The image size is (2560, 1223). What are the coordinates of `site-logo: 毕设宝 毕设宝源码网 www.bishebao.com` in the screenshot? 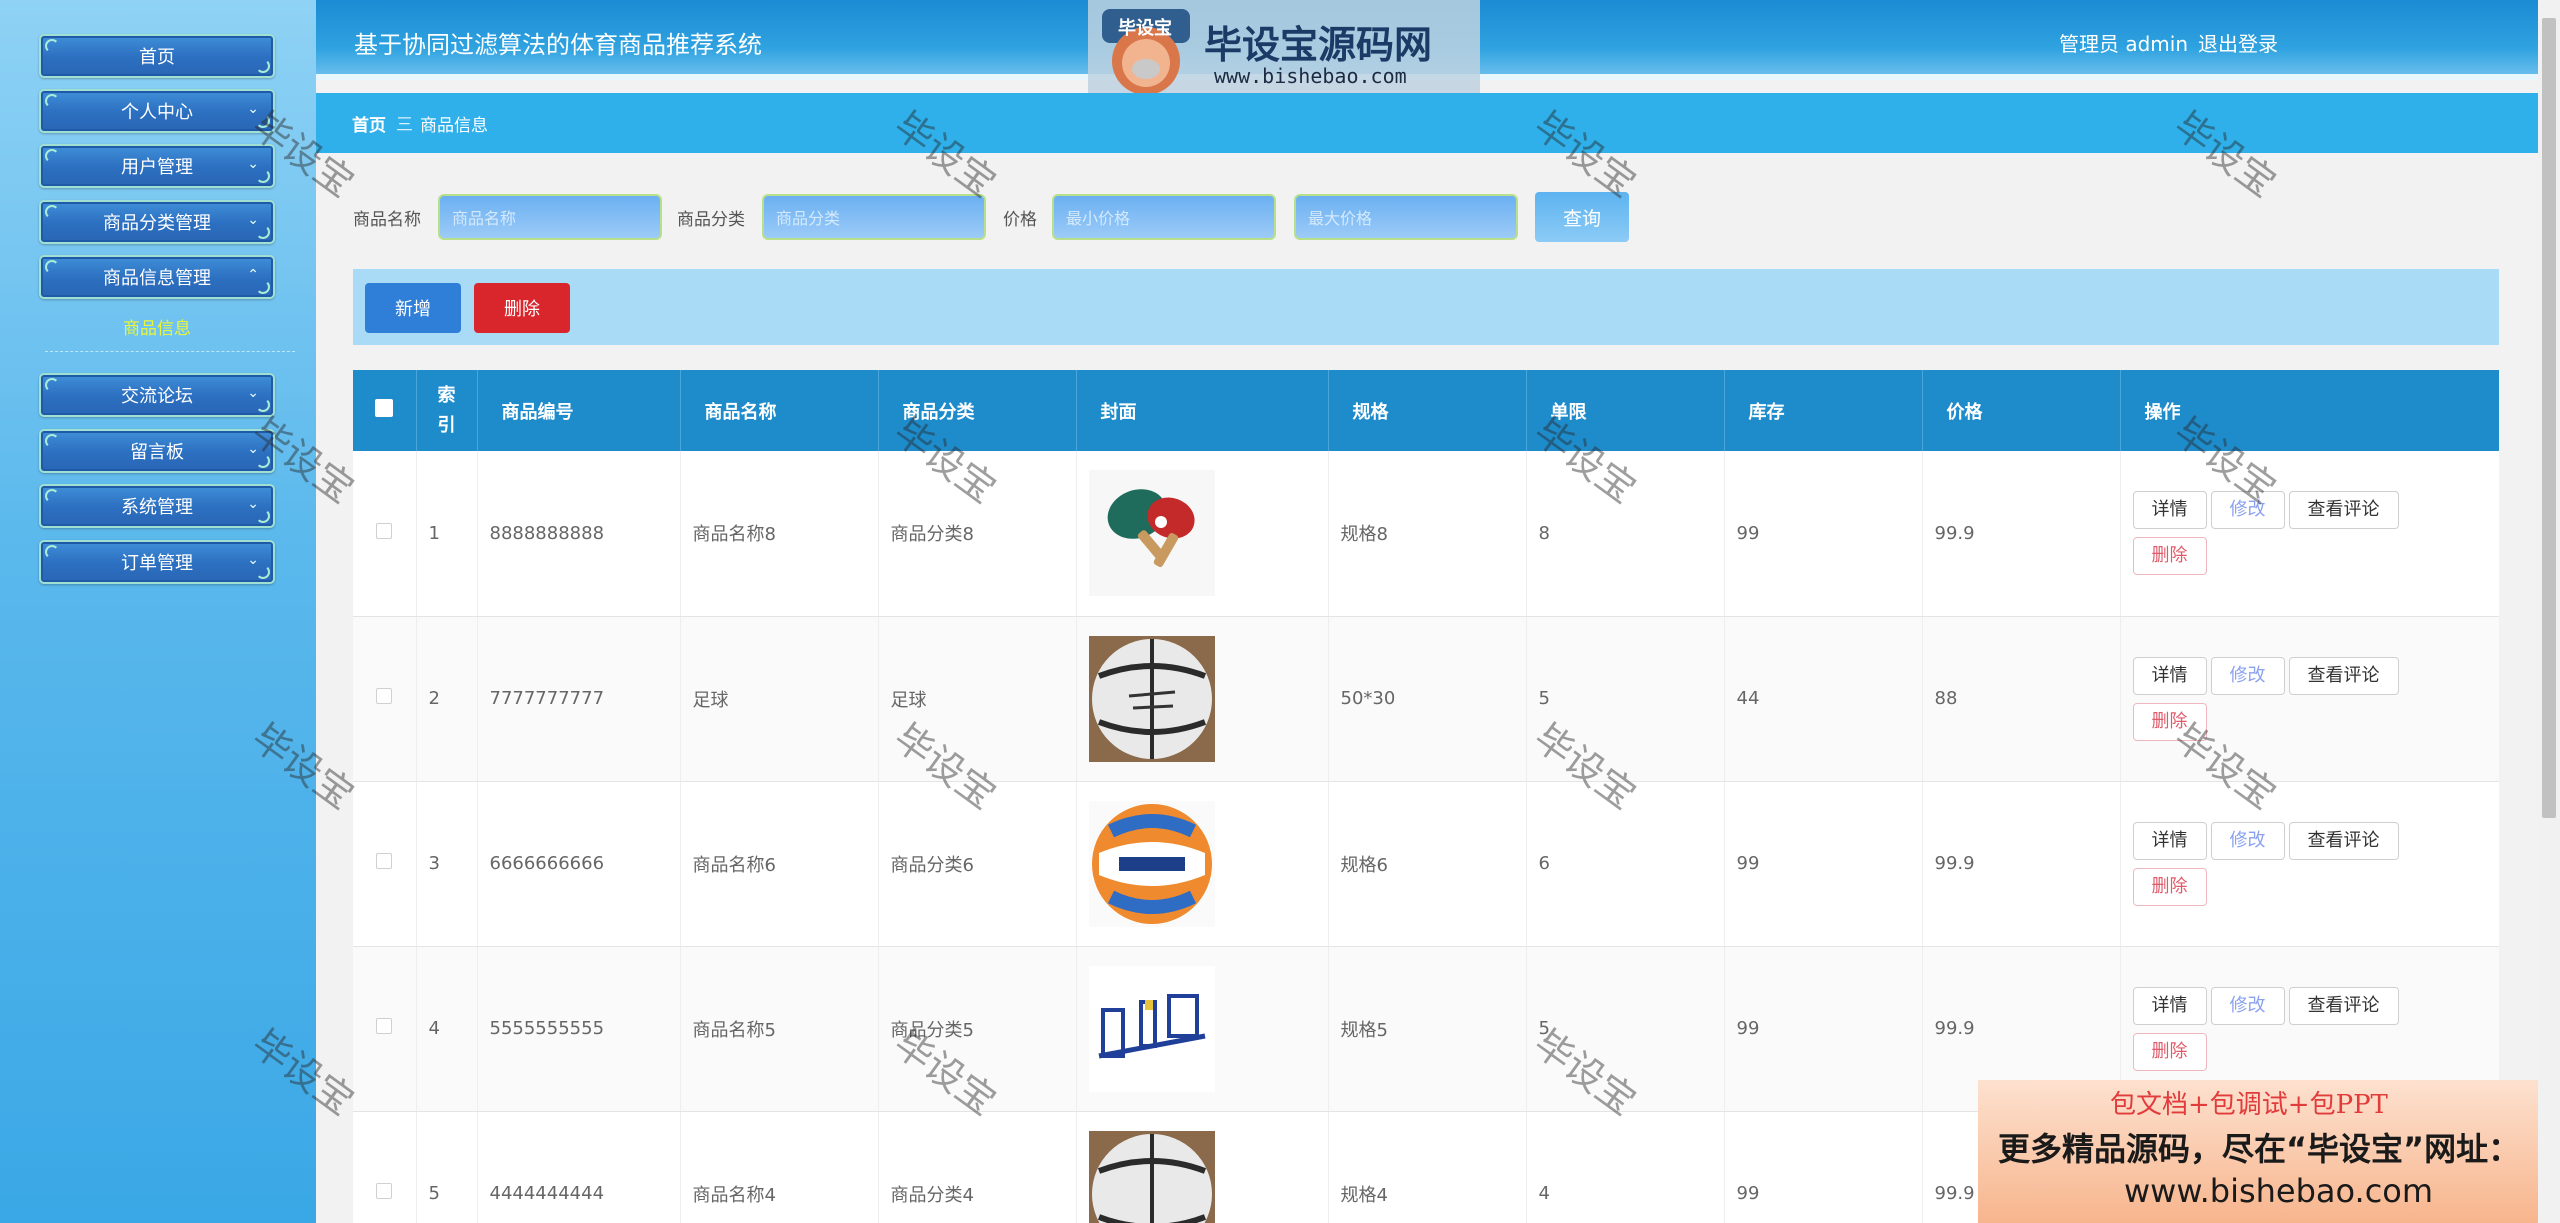 It's located at (1284, 51).